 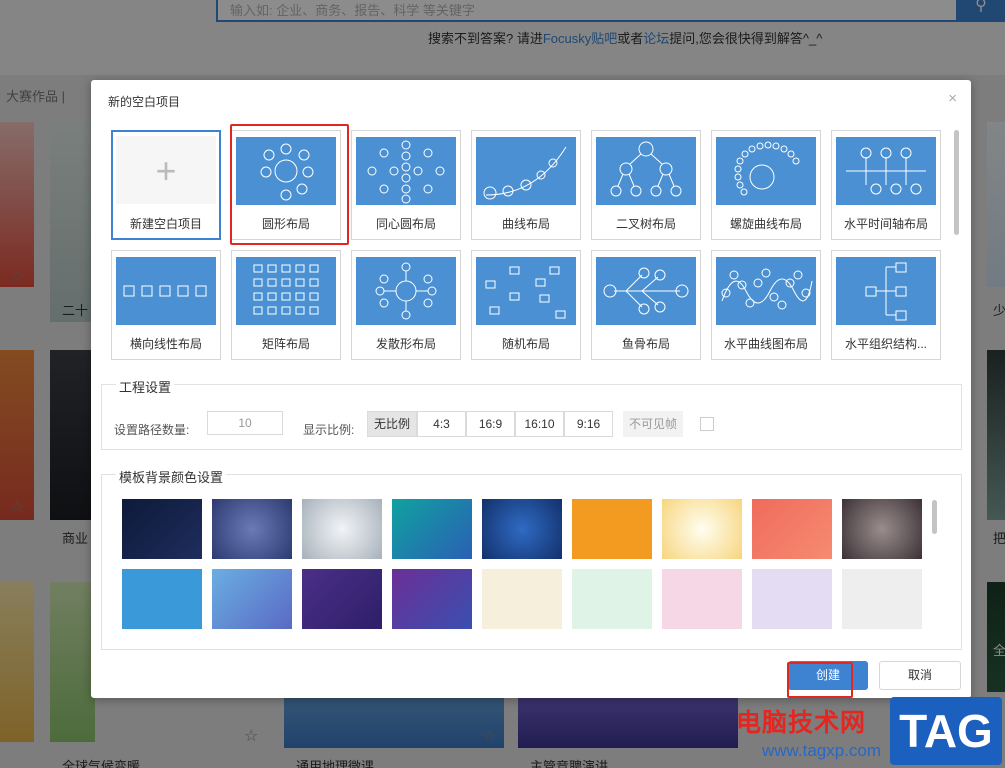 What do you see at coordinates (526, 171) in the screenshot?
I see `curve-layout-thumbnail` at bounding box center [526, 171].